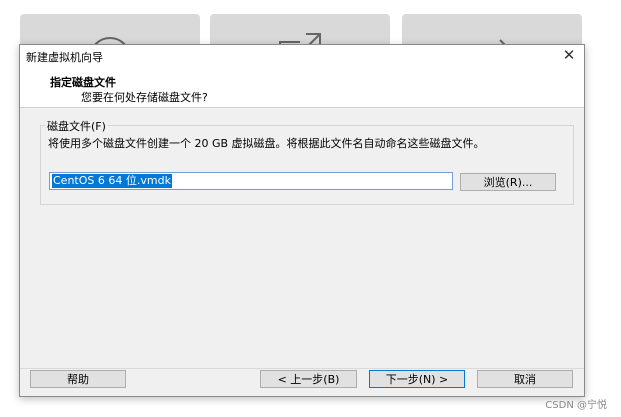 This screenshot has width=621, height=417. I want to click on dialog-titlebar: 新建虚拟机向导 ✕, so click(302, 56).